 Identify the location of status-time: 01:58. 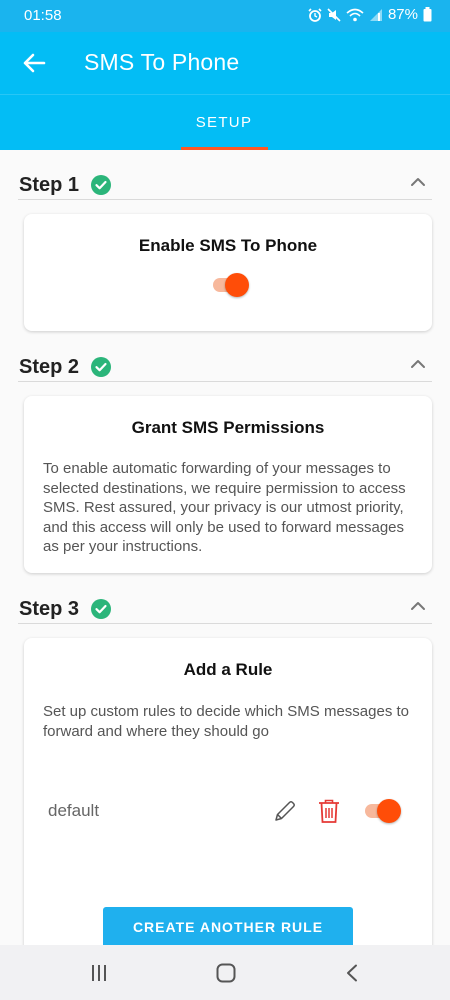
(43, 15).